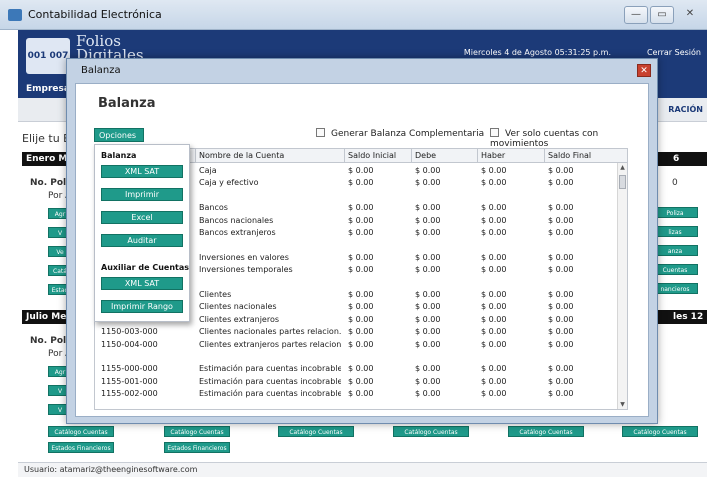 The width and height of the screenshot is (707, 477). I want to click on bg-button-financieros: nancieros, so click(675, 288).